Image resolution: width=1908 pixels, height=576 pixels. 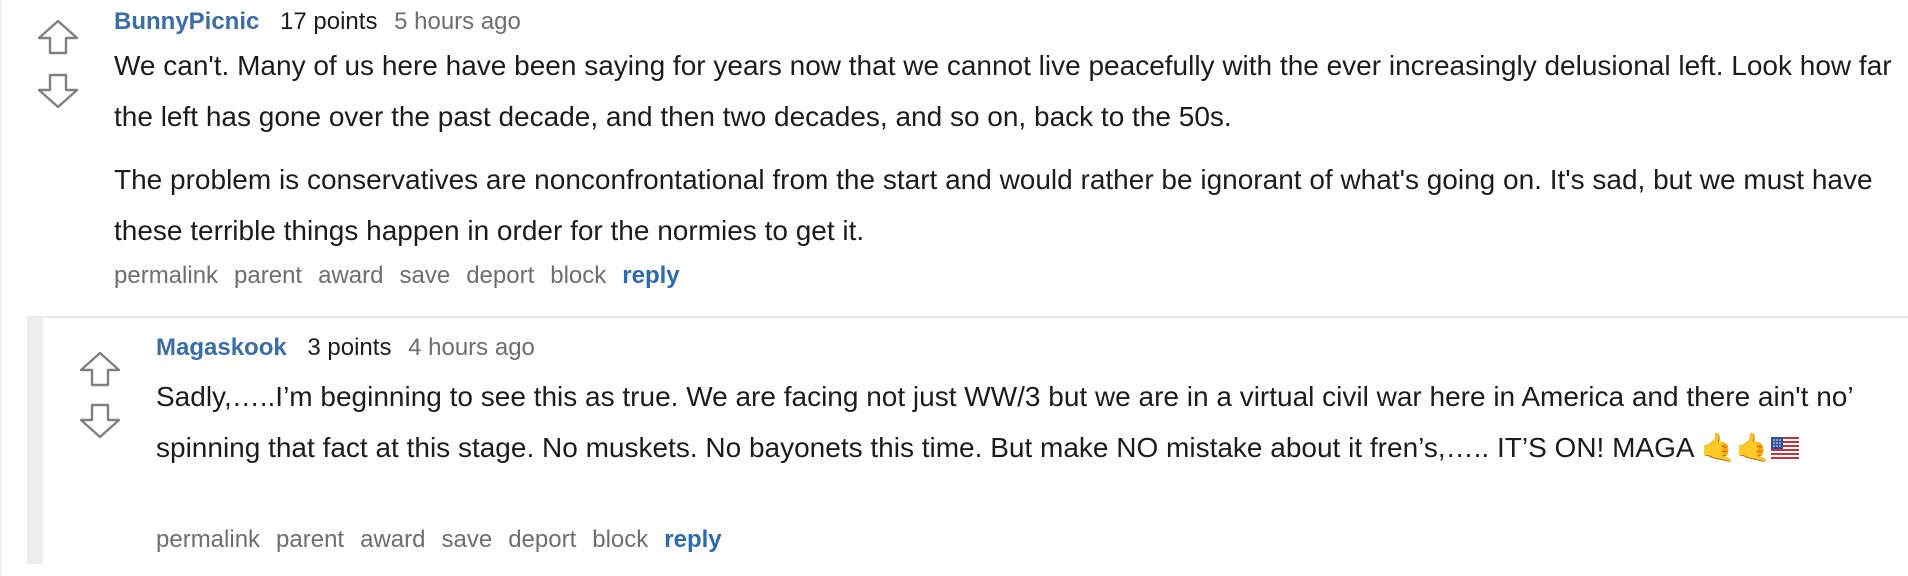 What do you see at coordinates (221, 347) in the screenshot?
I see `author-link: Magaskook` at bounding box center [221, 347].